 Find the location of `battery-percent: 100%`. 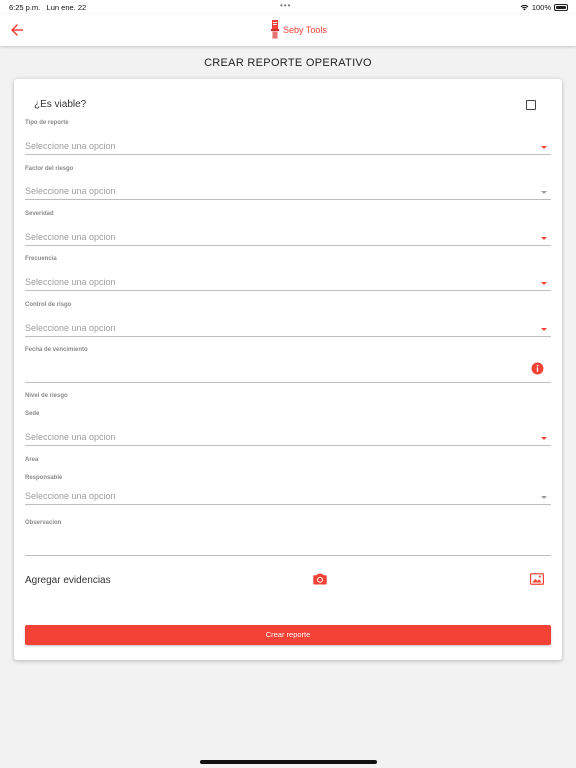

battery-percent: 100% is located at coordinates (541, 7).